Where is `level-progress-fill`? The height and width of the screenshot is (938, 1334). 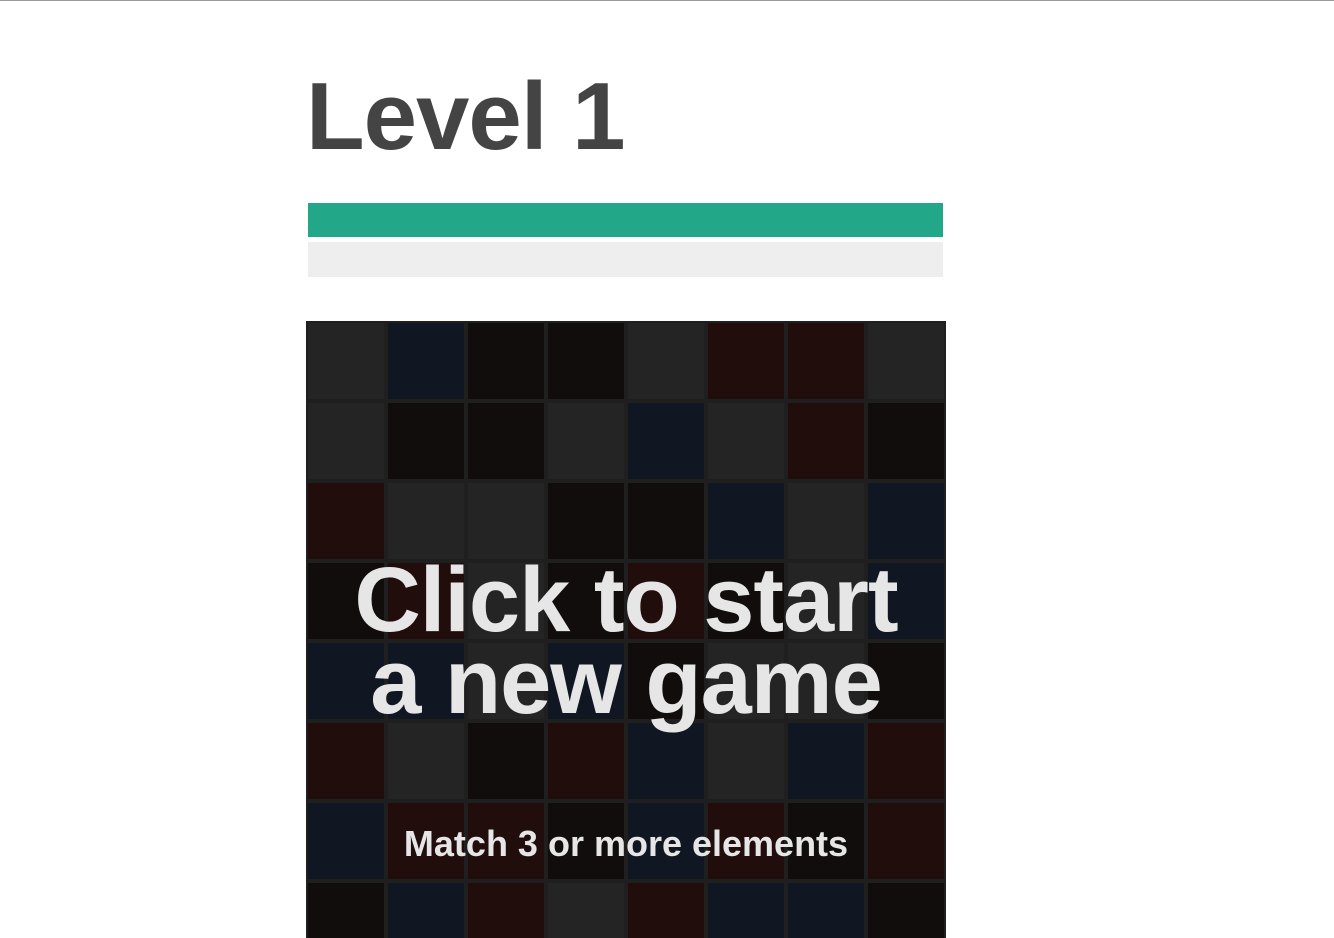
level-progress-fill is located at coordinates (625, 220).